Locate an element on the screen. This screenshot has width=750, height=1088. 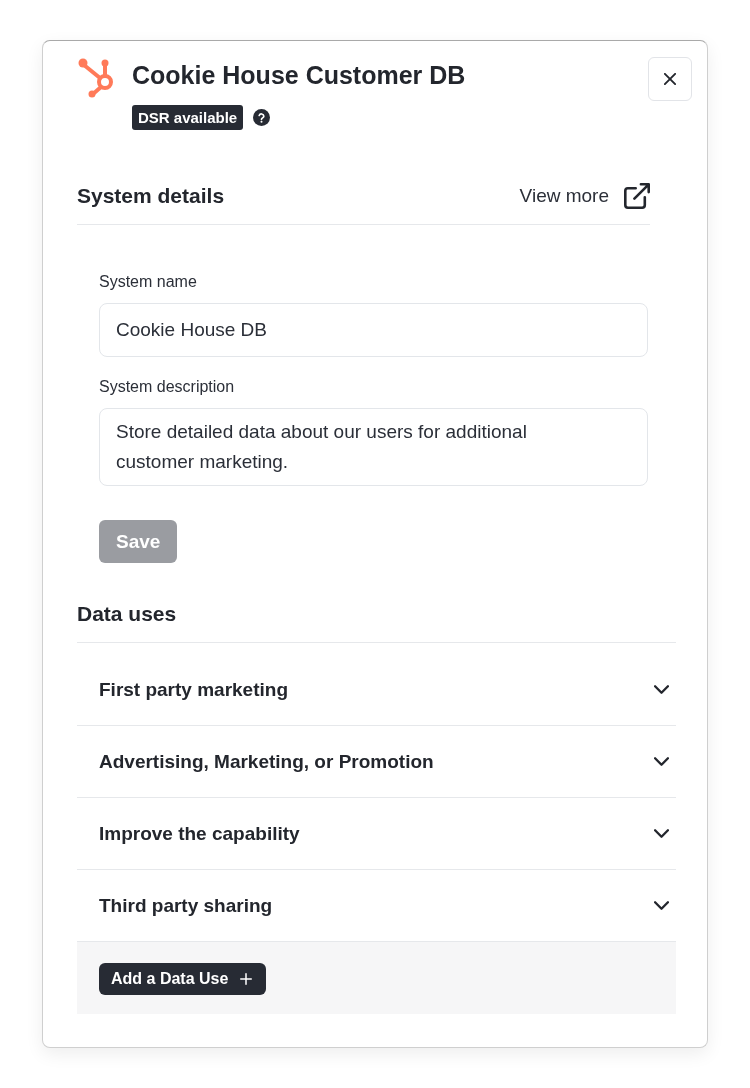
view-more-link: View more is located at coordinates (584, 196).